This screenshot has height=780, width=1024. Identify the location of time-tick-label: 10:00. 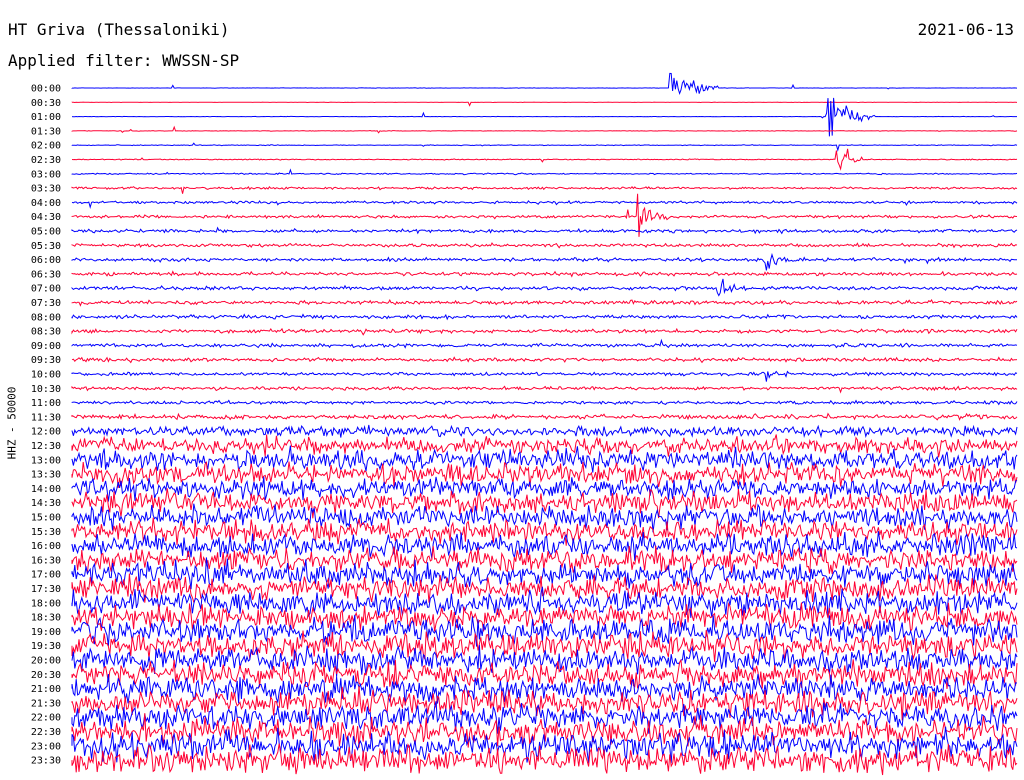
(46, 375).